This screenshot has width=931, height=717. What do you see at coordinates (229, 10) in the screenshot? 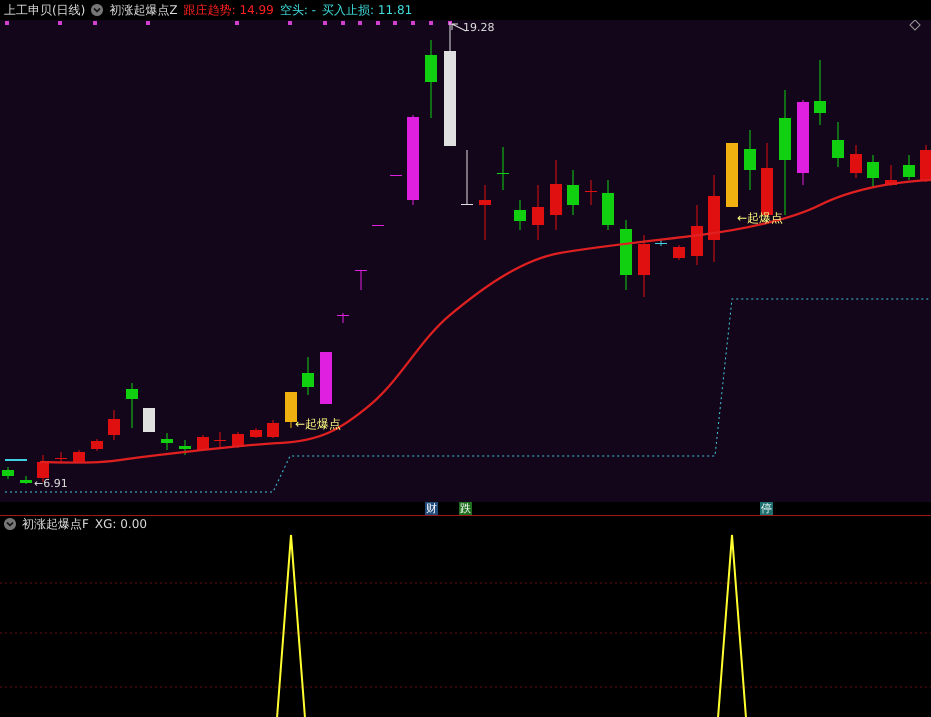
I see `indicator-reading: 跟庄趋势: 14.99` at bounding box center [229, 10].